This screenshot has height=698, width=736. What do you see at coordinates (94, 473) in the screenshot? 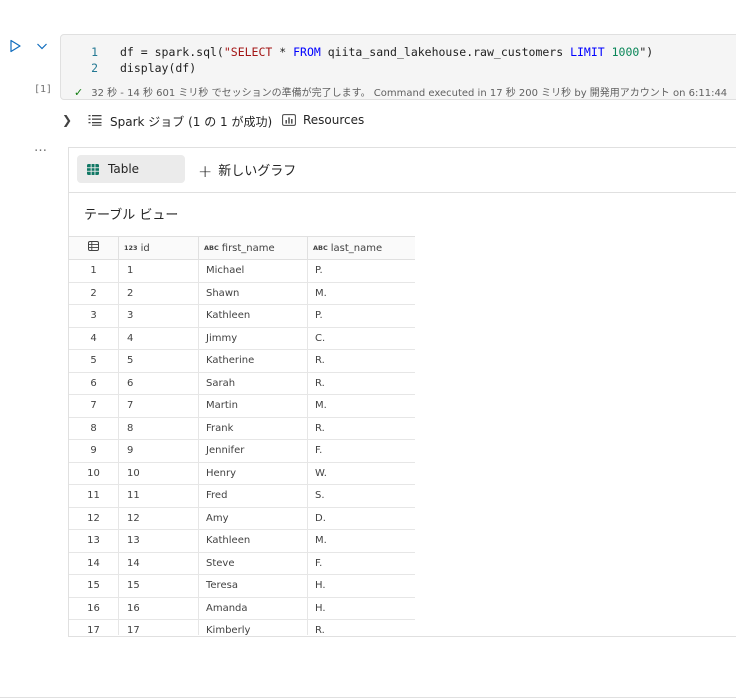
I see `row-number-cell: 10` at bounding box center [94, 473].